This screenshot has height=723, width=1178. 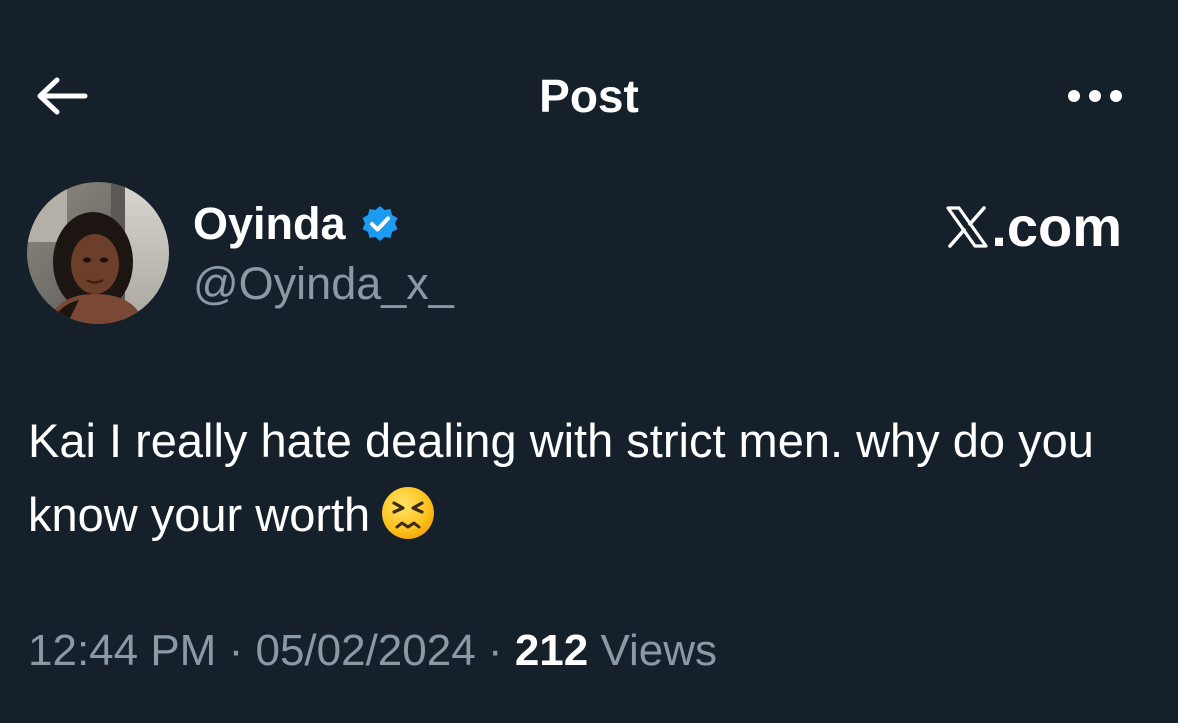 I want to click on x-logo-icon, so click(x=967, y=227).